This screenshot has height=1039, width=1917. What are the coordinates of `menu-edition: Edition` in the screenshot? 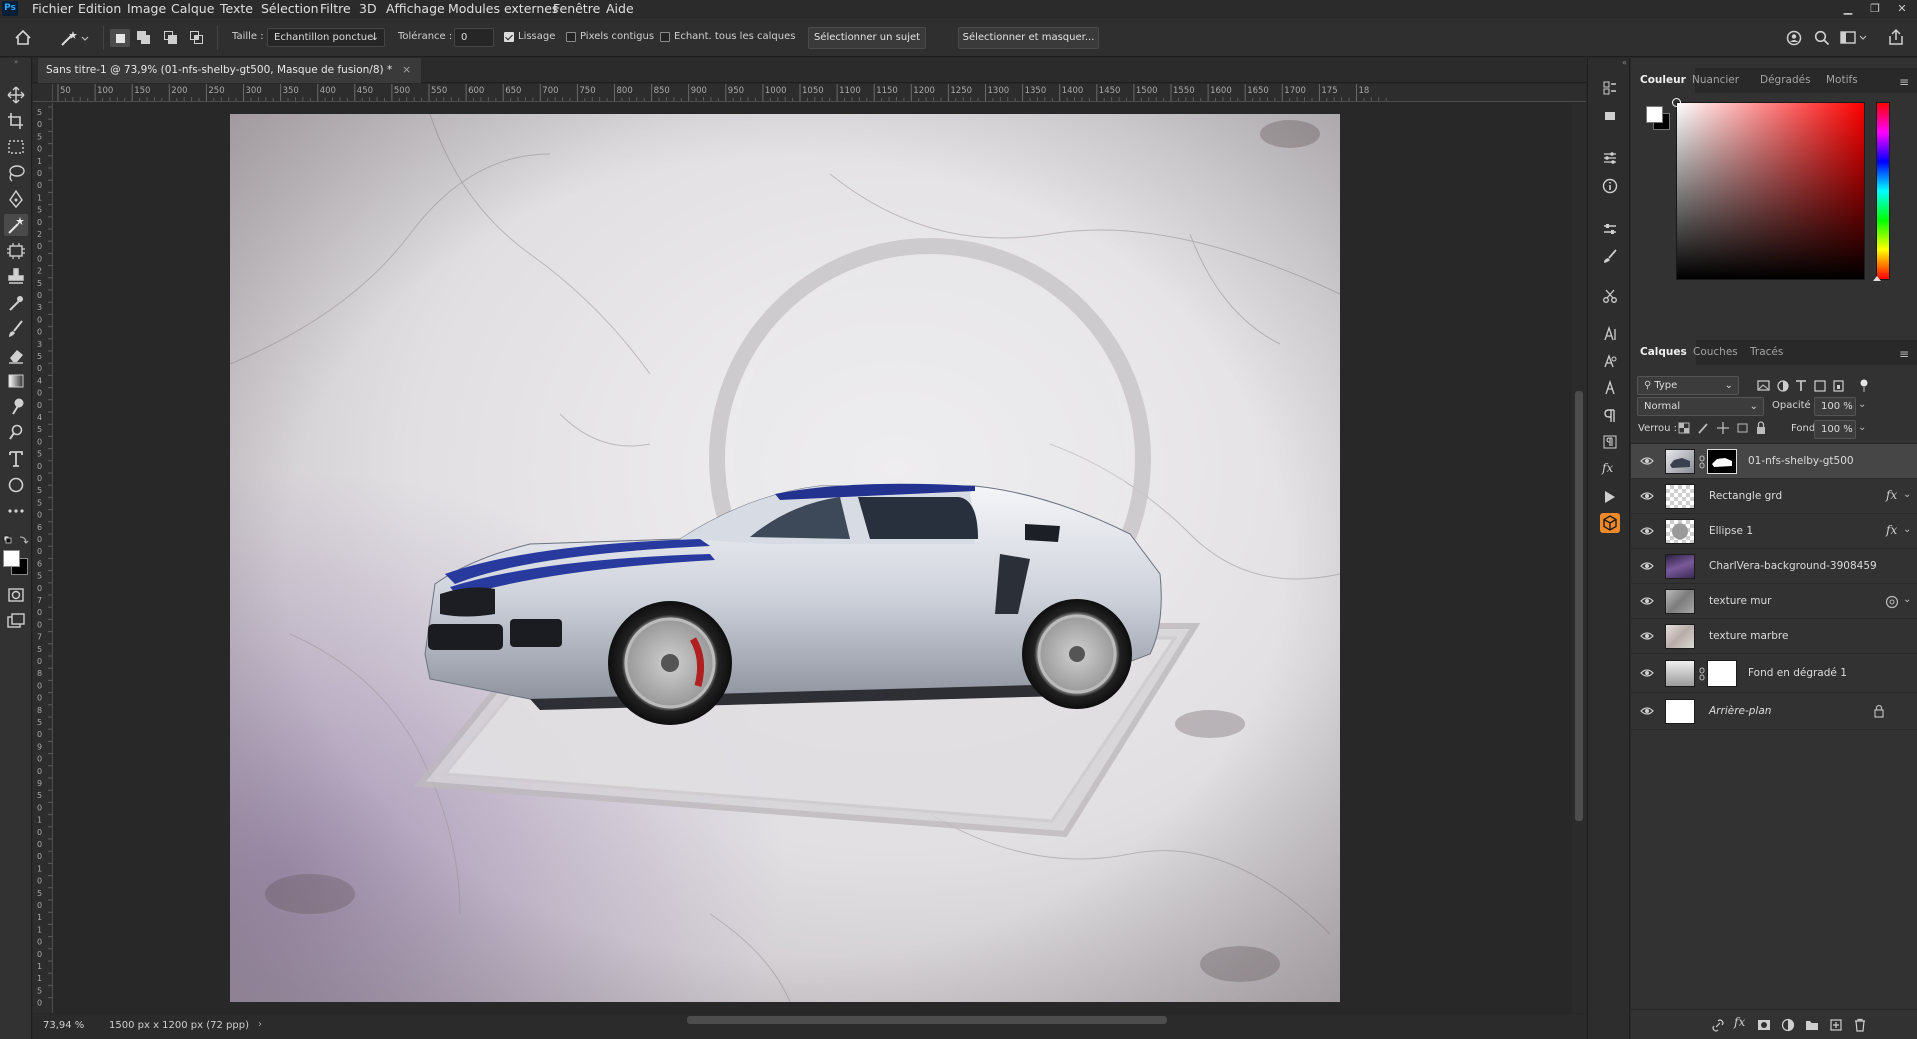 It's located at (99, 8).